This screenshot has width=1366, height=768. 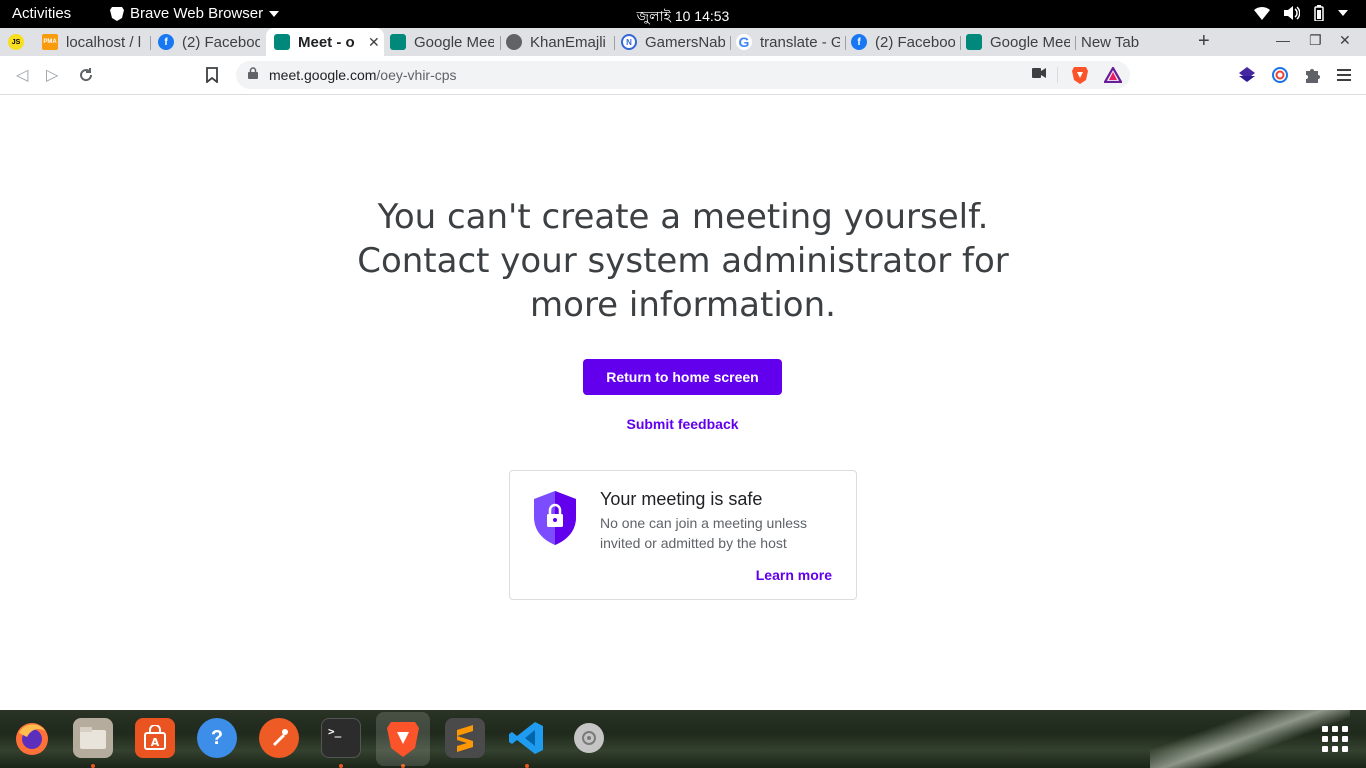 I want to click on disk-icon, so click(x=589, y=738).